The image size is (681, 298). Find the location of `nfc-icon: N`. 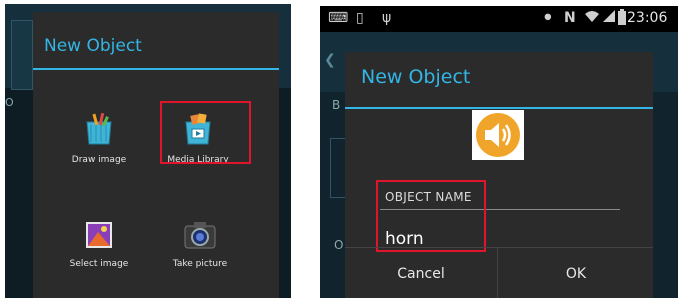

nfc-icon: N is located at coordinates (570, 18).